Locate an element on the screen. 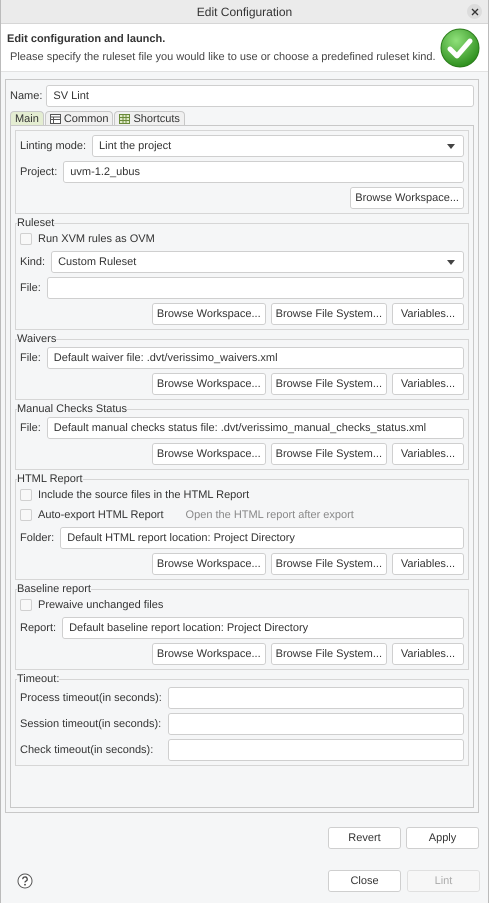  tab: Common is located at coordinates (79, 118).